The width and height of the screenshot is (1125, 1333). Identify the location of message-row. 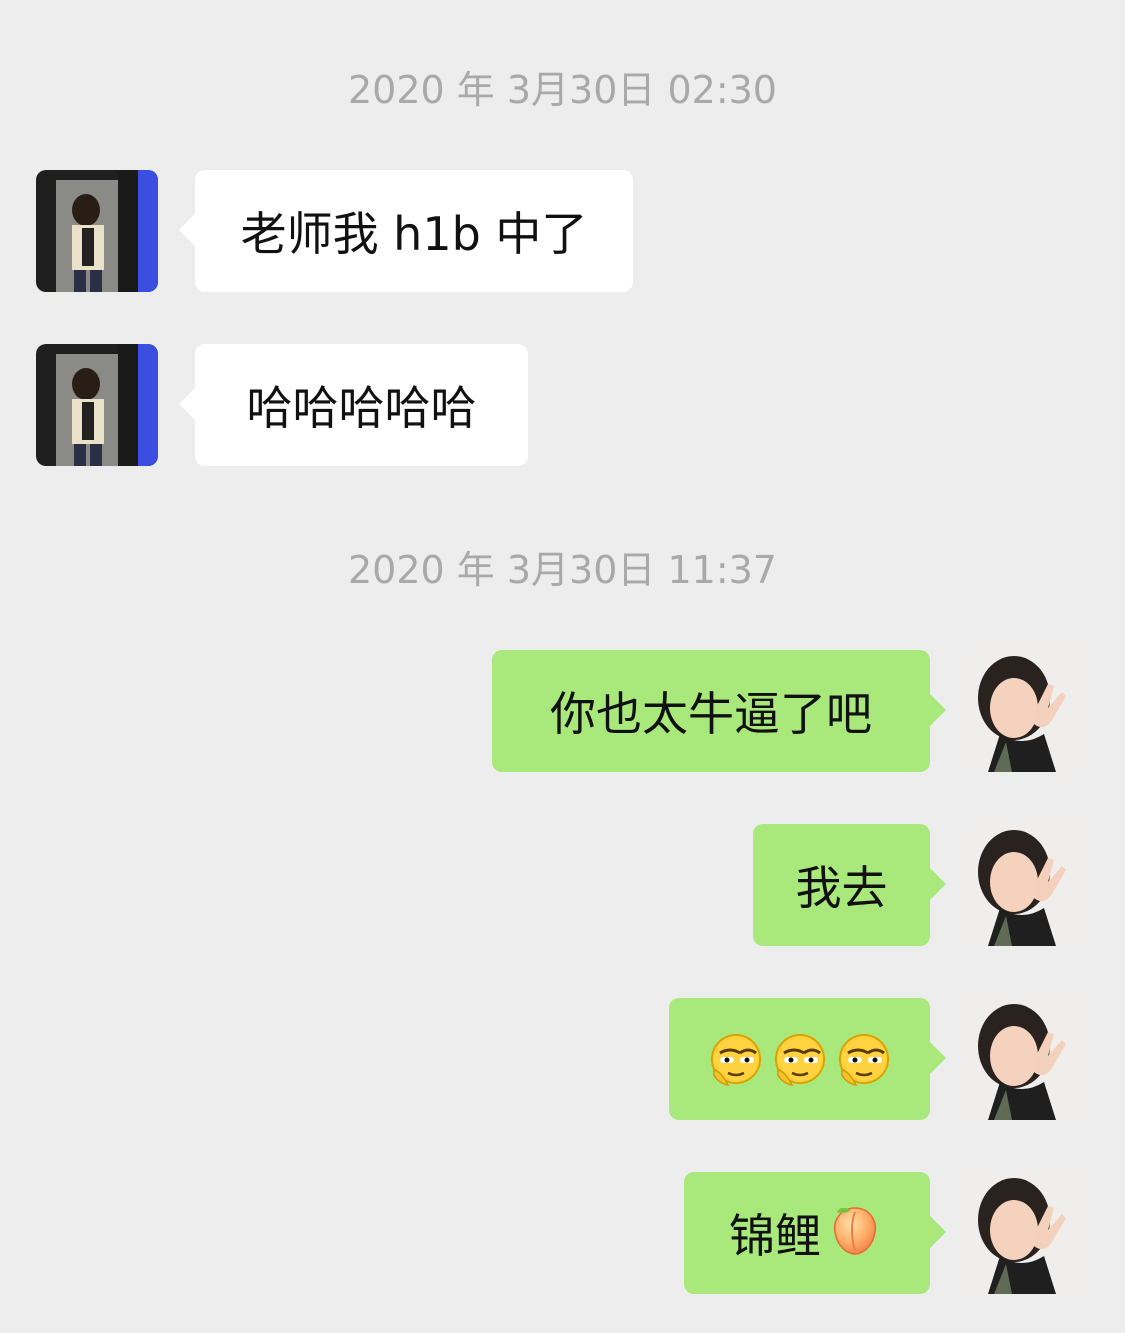
(562, 1059).